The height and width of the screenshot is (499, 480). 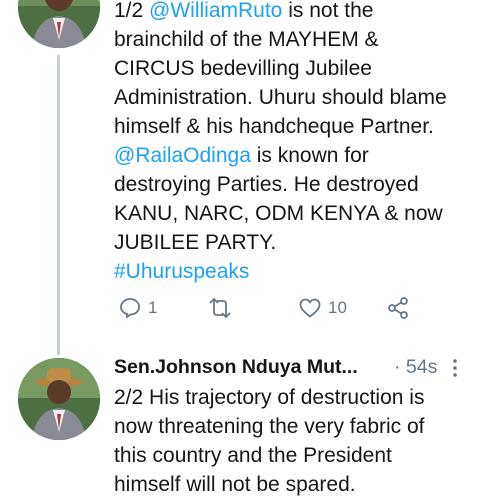 What do you see at coordinates (215, 11) in the screenshot?
I see `mention-link: @WilliamRuto` at bounding box center [215, 11].